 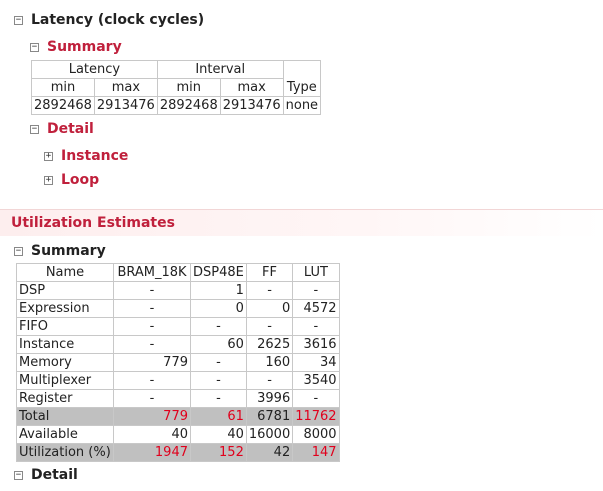 What do you see at coordinates (218, 272) in the screenshot?
I see `dsp-header: DSP48E` at bounding box center [218, 272].